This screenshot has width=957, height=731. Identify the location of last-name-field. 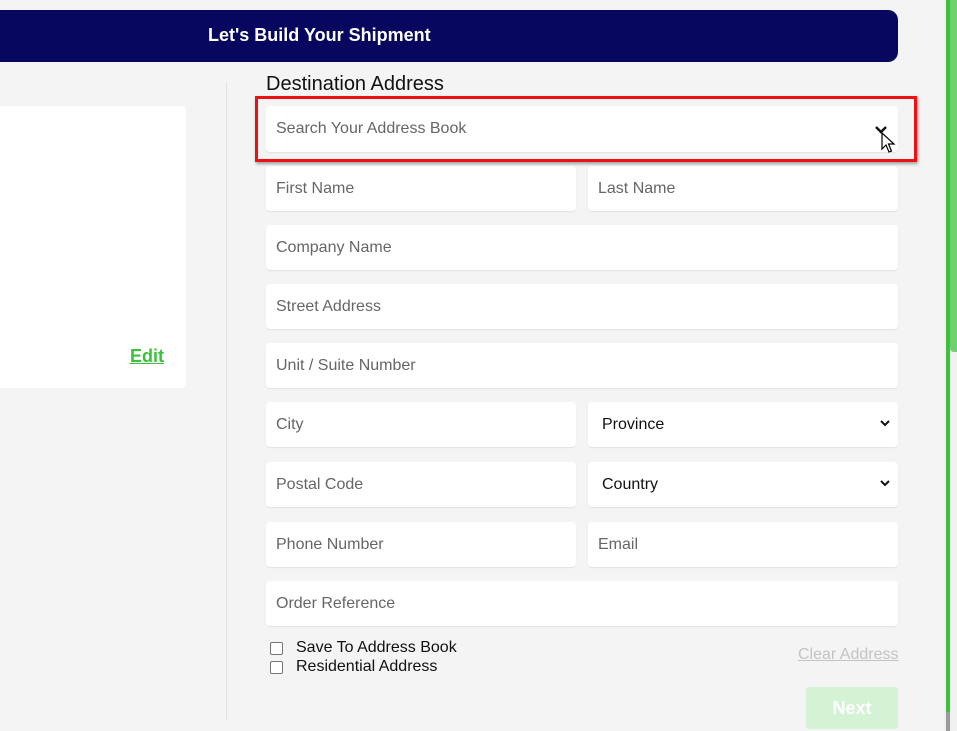
(743, 188).